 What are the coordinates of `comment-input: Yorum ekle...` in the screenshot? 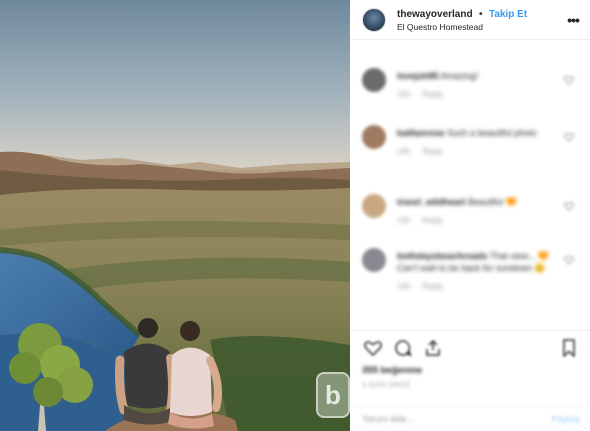 It's located at (456, 419).